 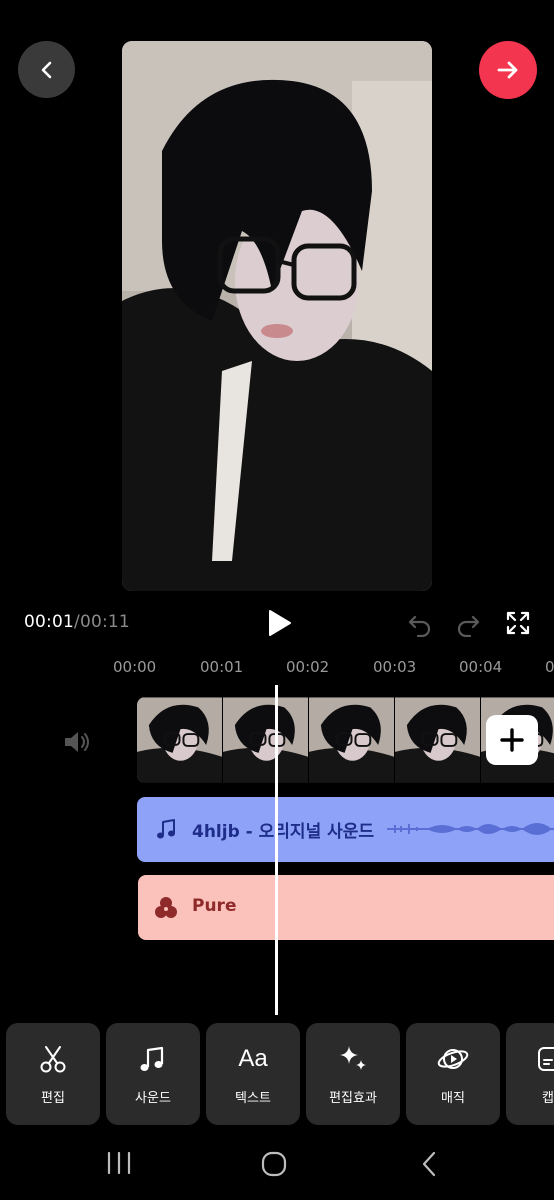 What do you see at coordinates (276, 850) in the screenshot?
I see `playhead` at bounding box center [276, 850].